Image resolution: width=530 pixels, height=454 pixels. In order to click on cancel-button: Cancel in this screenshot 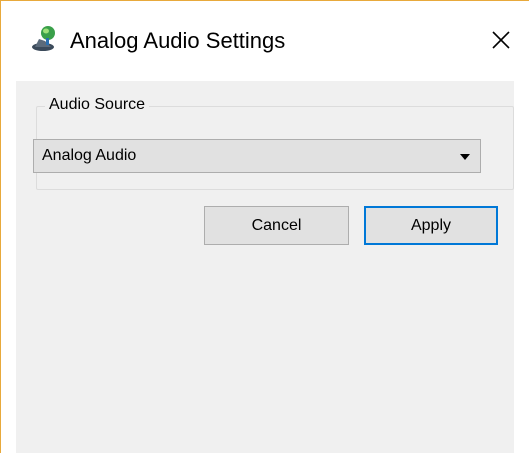, I will do `click(276, 225)`.